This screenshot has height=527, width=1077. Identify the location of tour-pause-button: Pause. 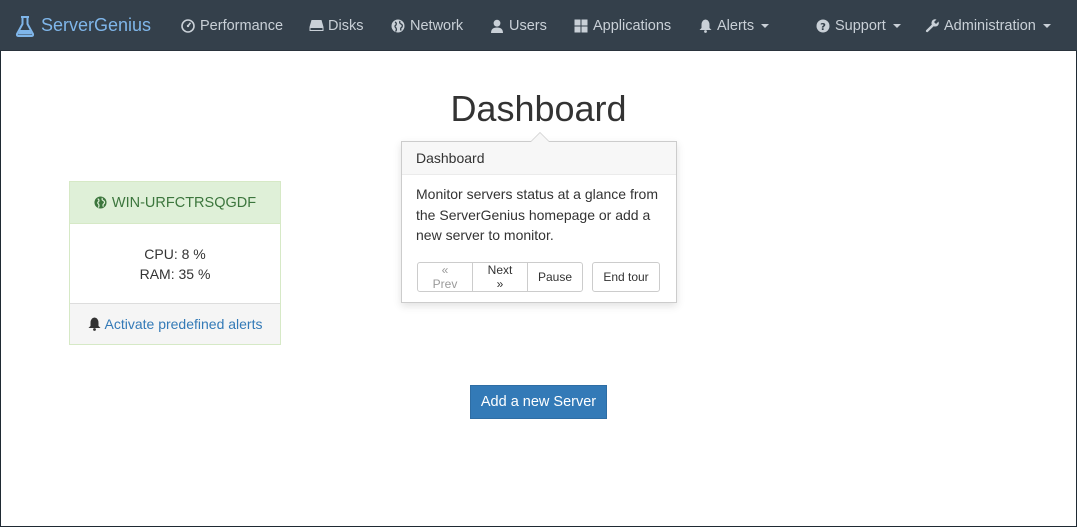
(555, 277).